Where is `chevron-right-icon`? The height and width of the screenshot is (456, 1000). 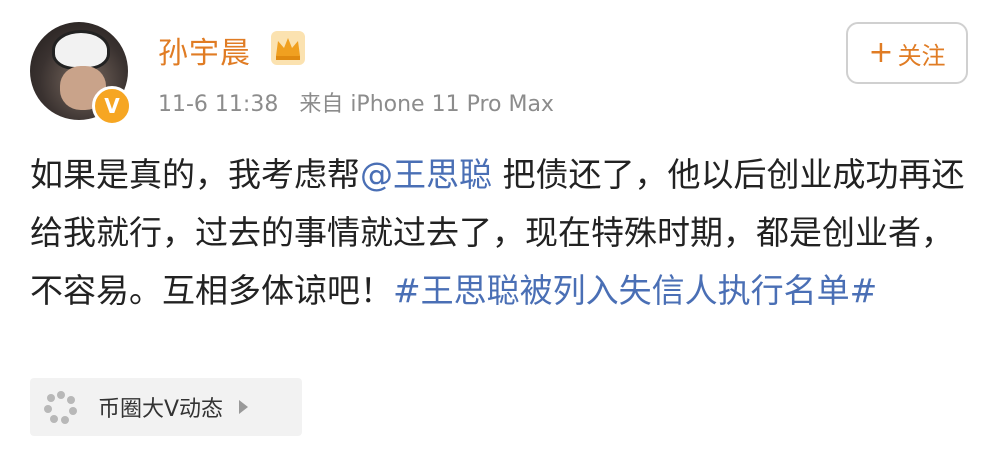 chevron-right-icon is located at coordinates (244, 407).